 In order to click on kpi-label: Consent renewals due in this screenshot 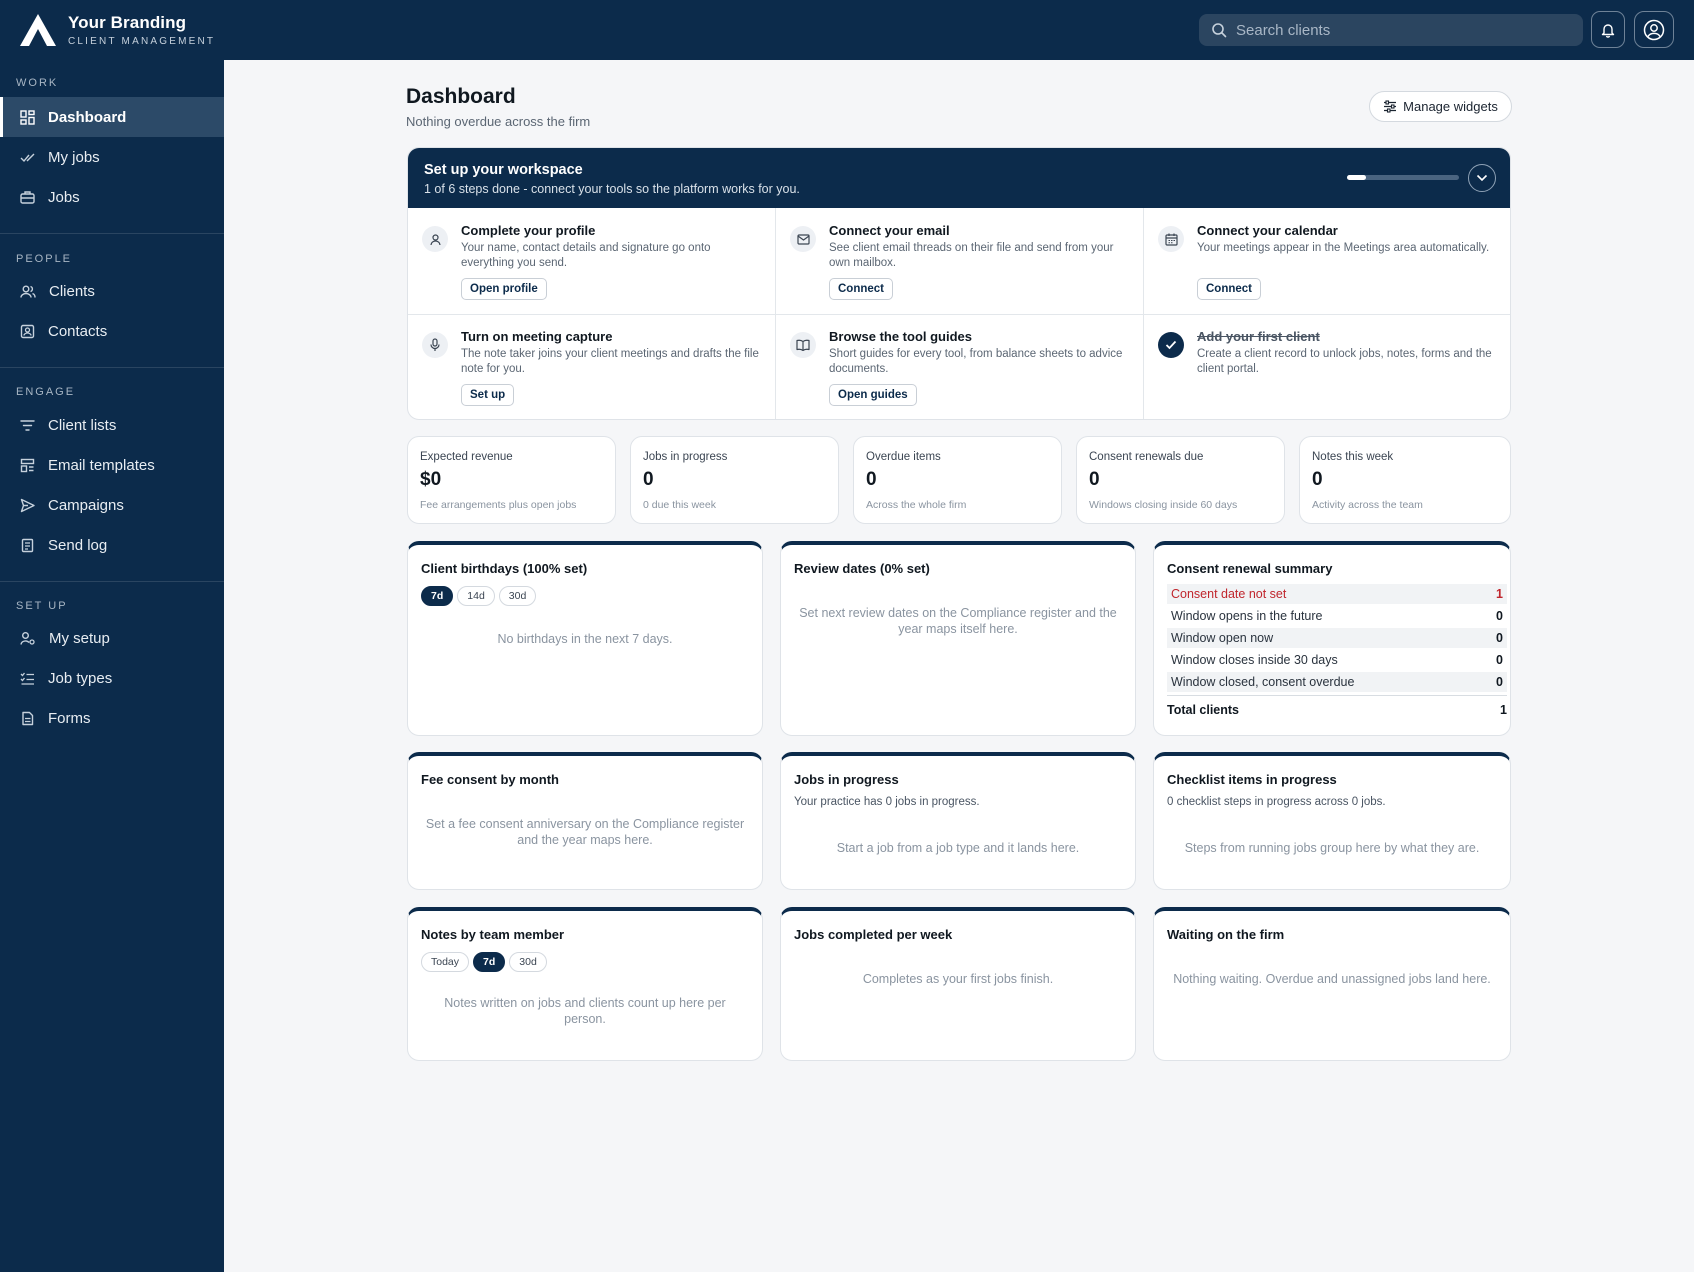, I will do `click(1146, 457)`.